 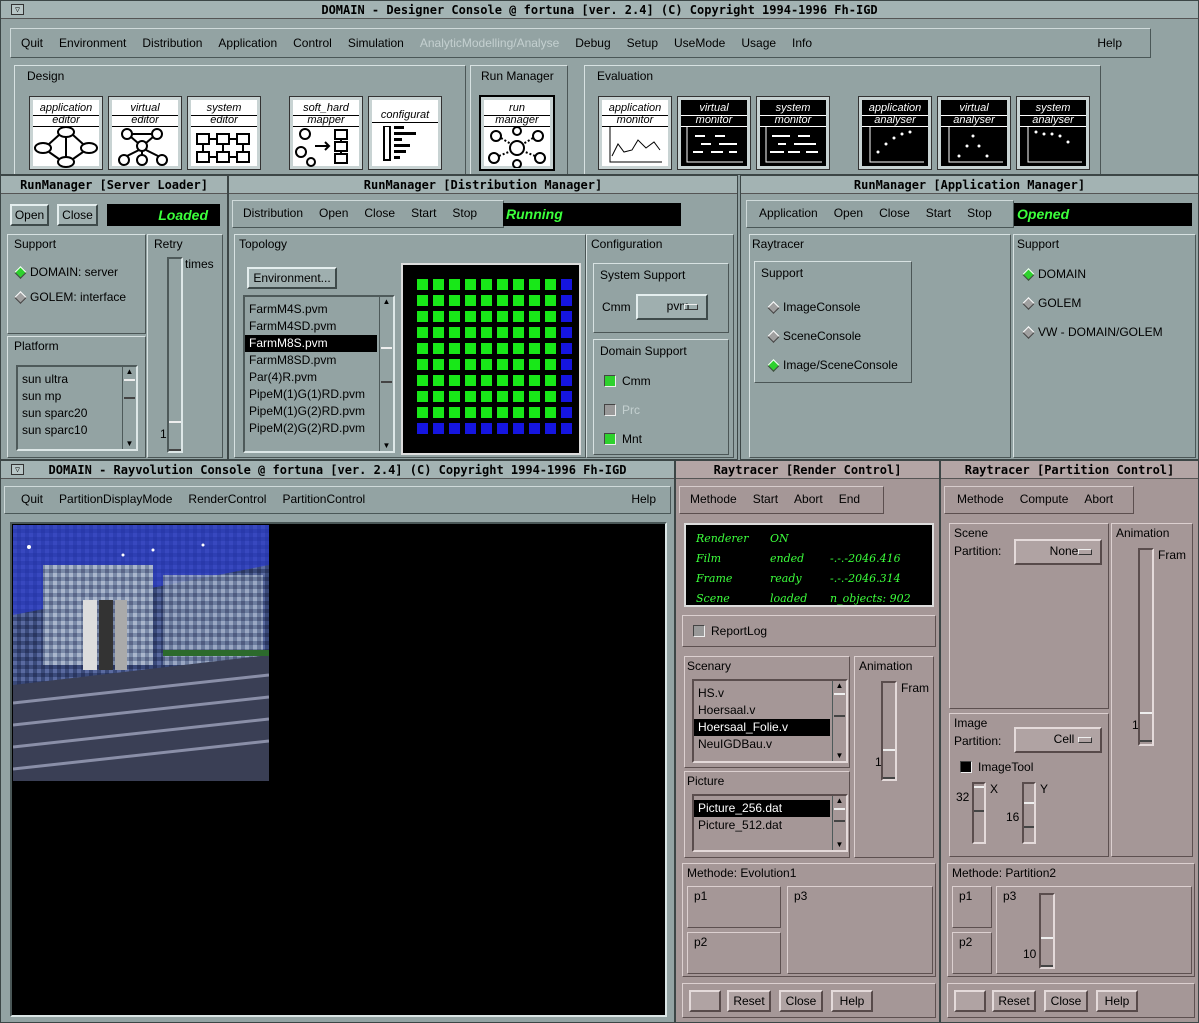 What do you see at coordinates (311, 326) in the screenshot?
I see `list-item: FarmM4SD.pvm` at bounding box center [311, 326].